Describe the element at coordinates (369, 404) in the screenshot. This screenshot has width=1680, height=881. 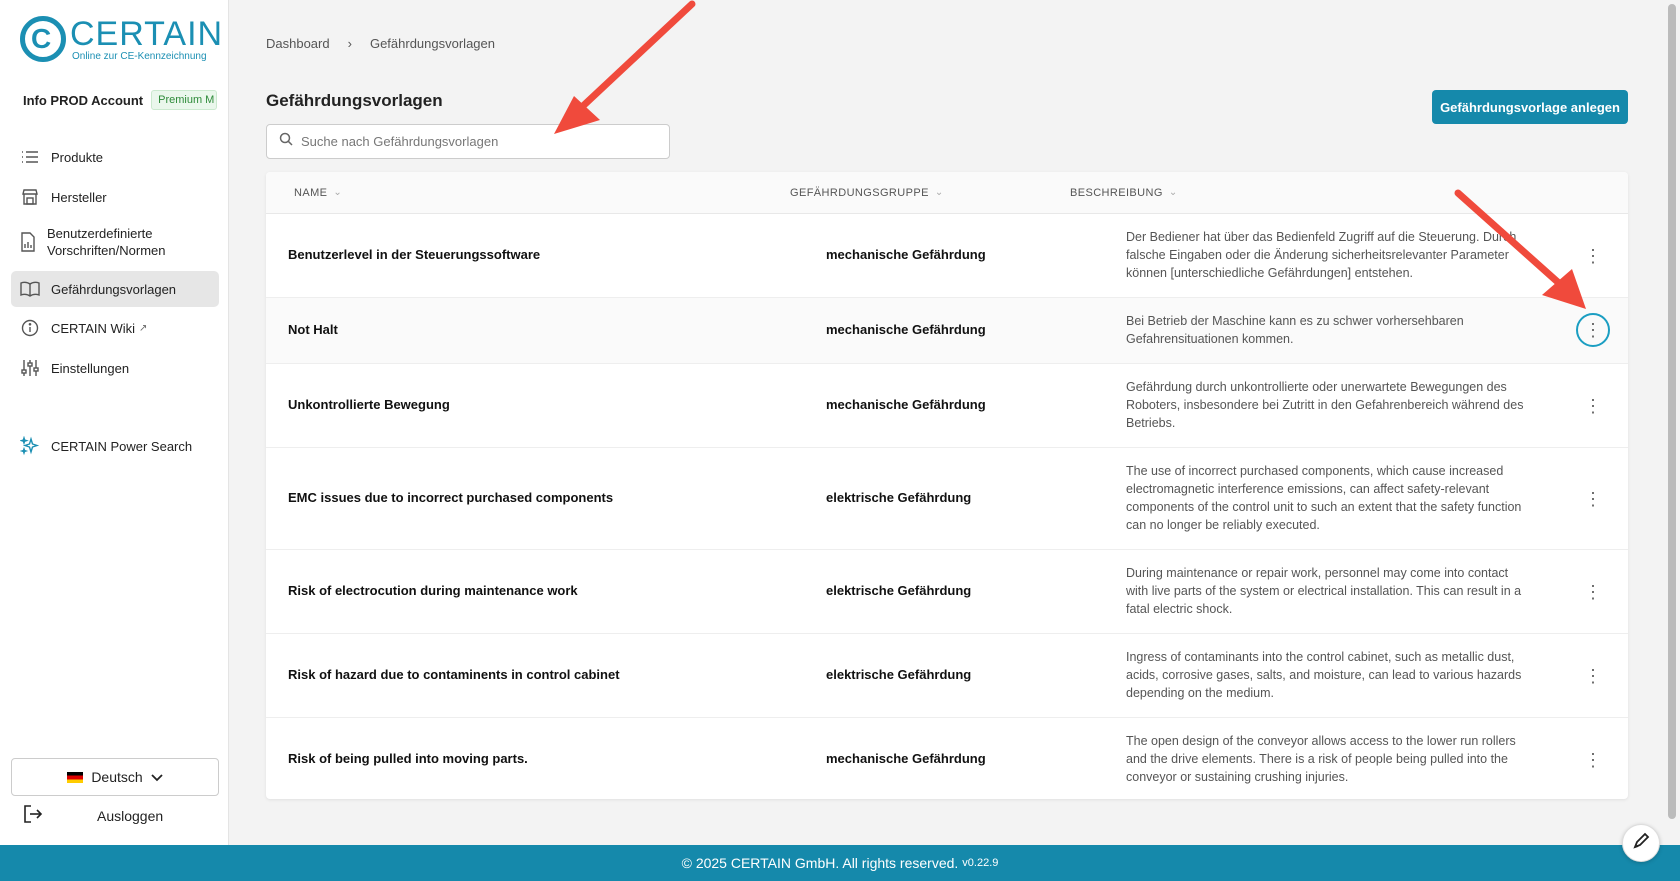
I see `row-name: Unkontrollierte Bewegung` at that location.